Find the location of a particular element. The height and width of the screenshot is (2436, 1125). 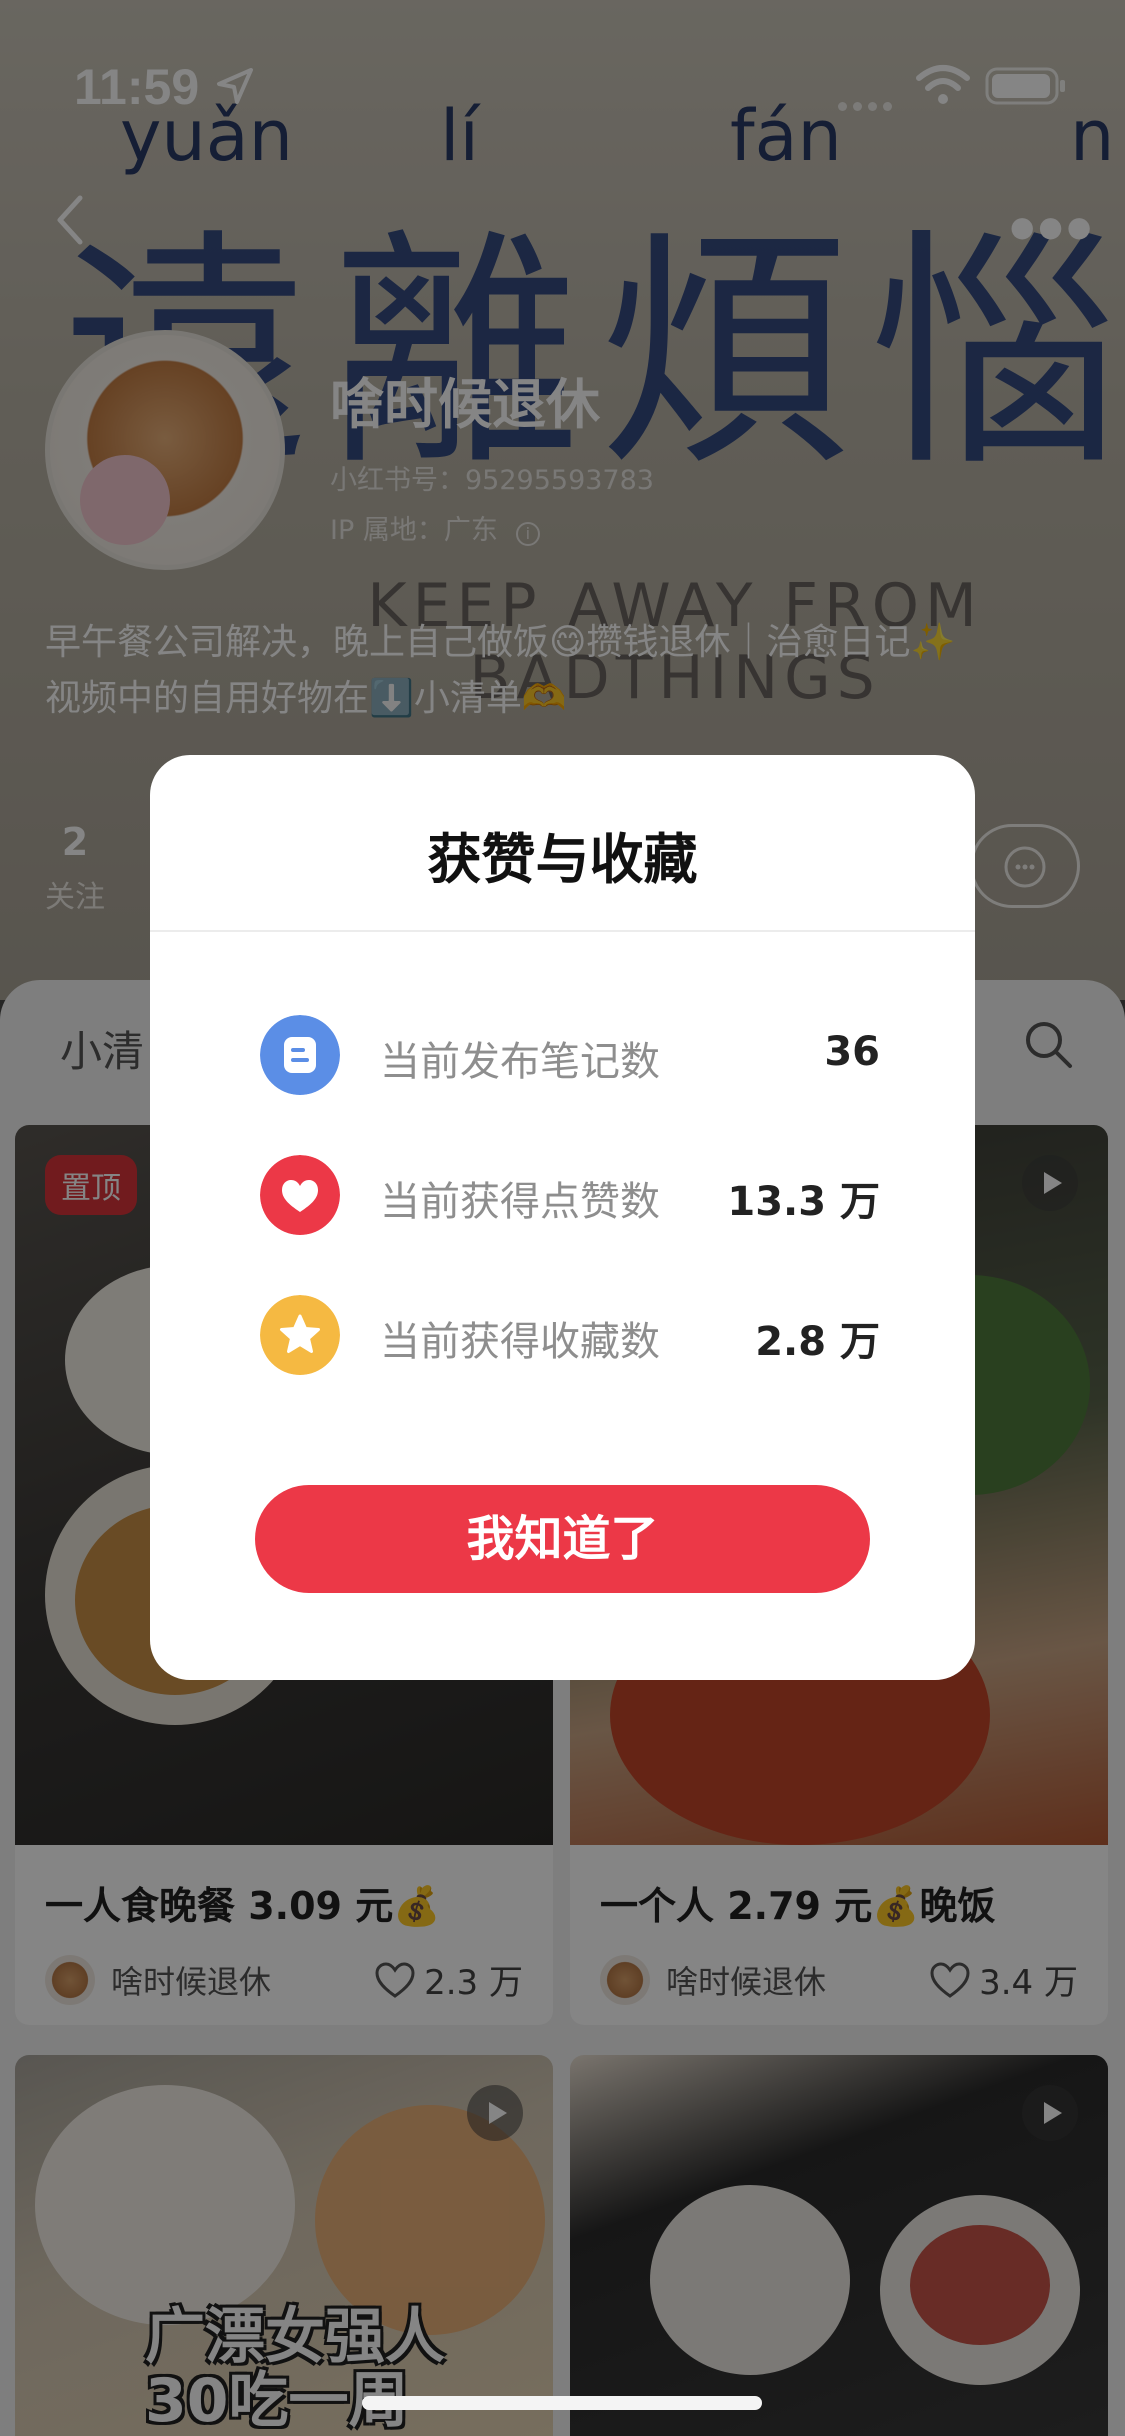

collections-count-label: 当前获得收藏数 is located at coordinates (520, 1342).